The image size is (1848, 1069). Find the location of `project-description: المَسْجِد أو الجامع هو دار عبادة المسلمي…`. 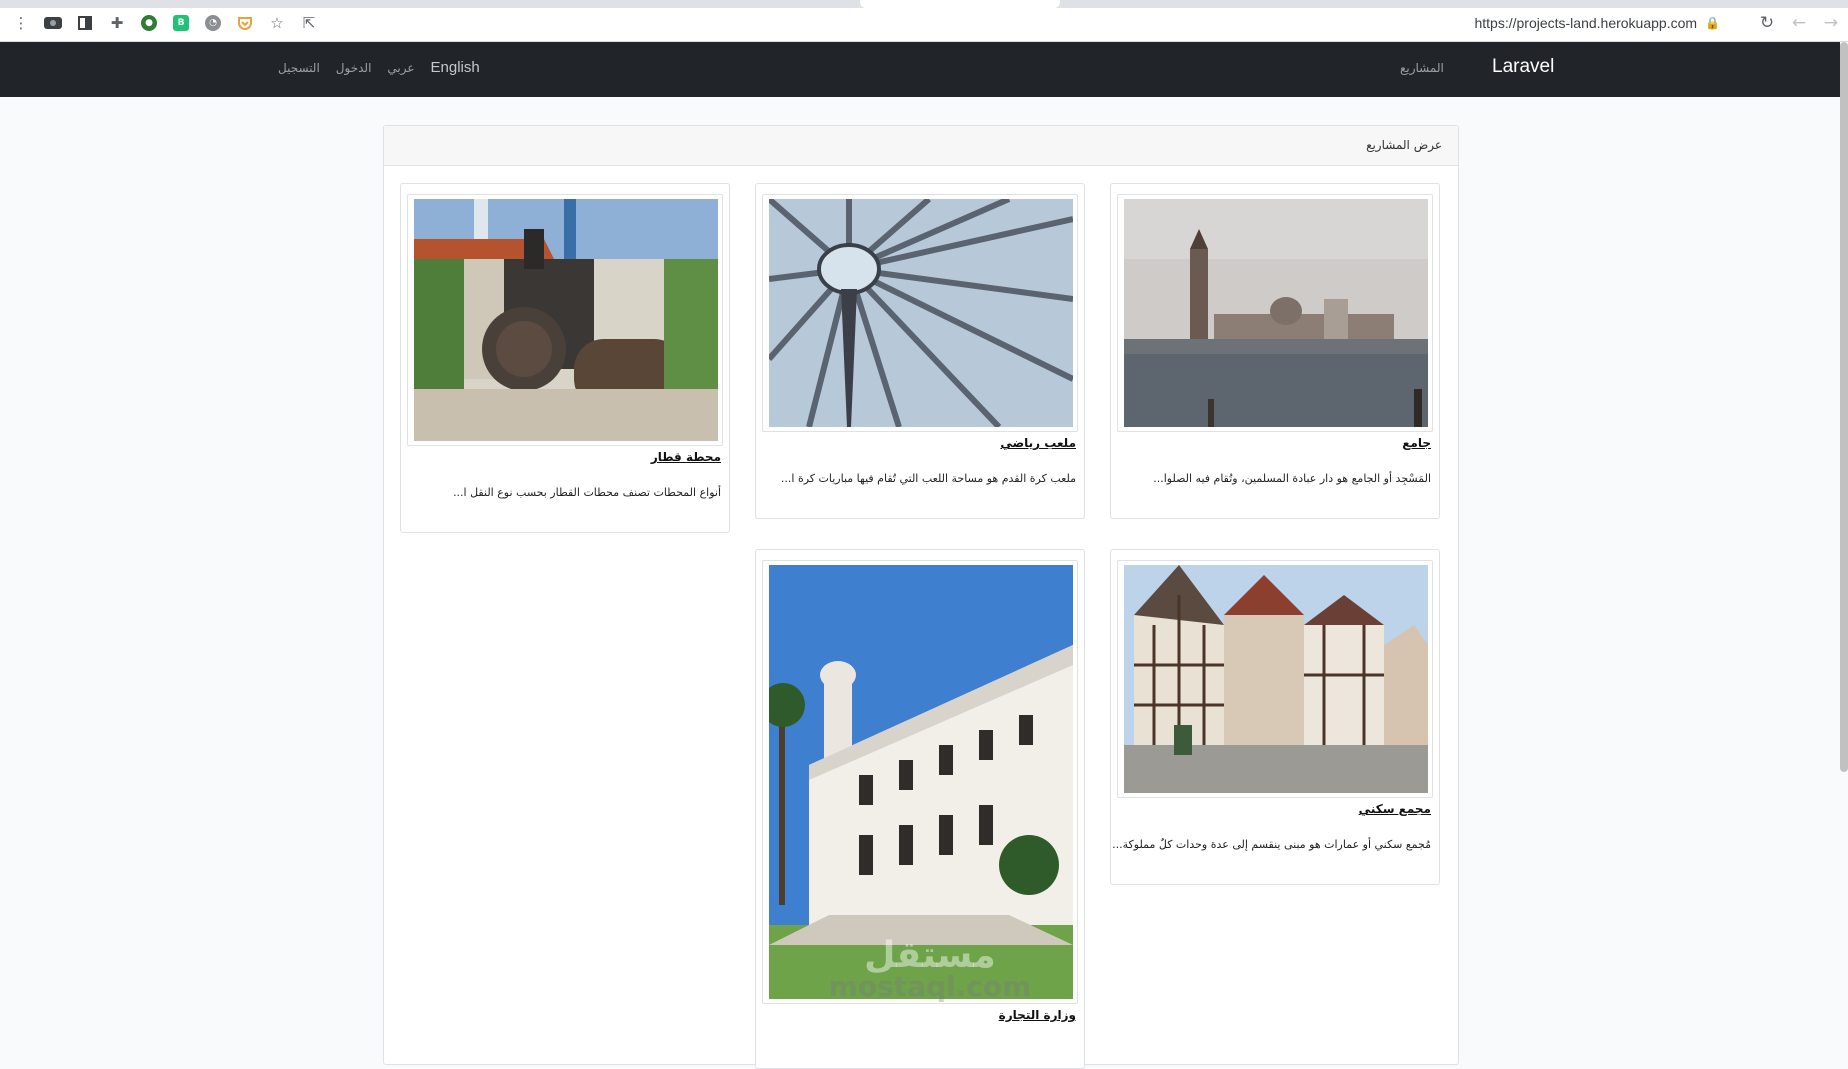

project-description: المَسْجِد أو الجامع هو دار عبادة المسلمي… is located at coordinates (1292, 478).